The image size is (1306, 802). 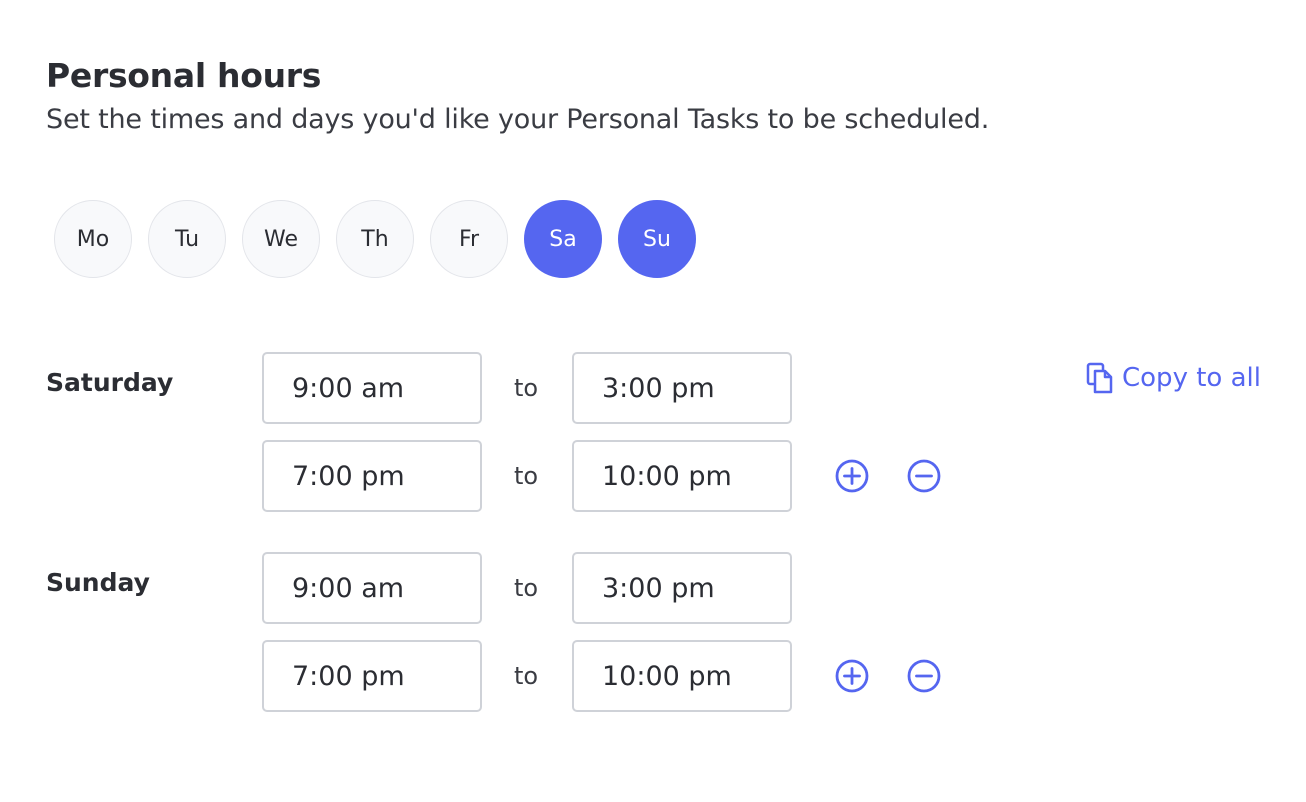 What do you see at coordinates (110, 382) in the screenshot?
I see `day-label-saturday: Saturday` at bounding box center [110, 382].